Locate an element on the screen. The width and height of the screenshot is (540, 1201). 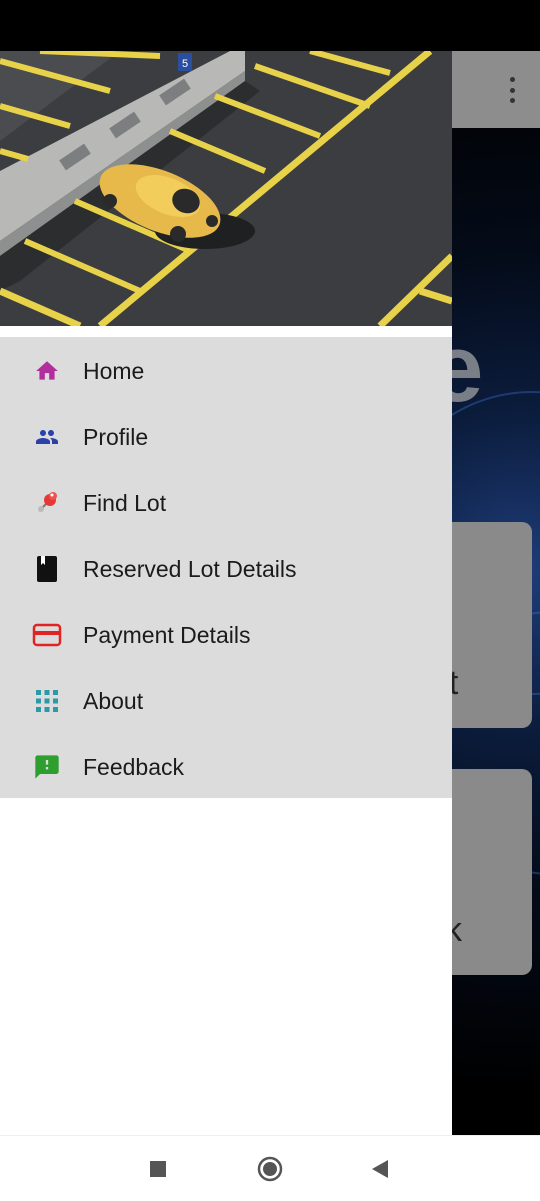
lot-number-sign: 5 is located at coordinates (185, 64).